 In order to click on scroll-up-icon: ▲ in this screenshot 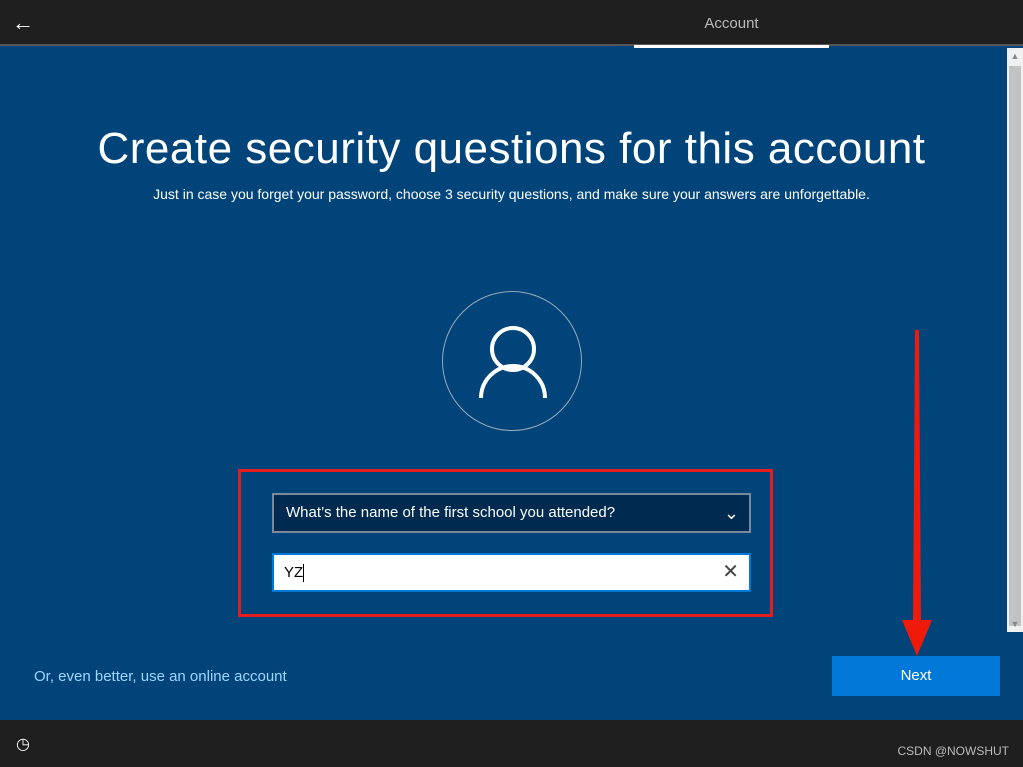, I will do `click(1015, 56)`.